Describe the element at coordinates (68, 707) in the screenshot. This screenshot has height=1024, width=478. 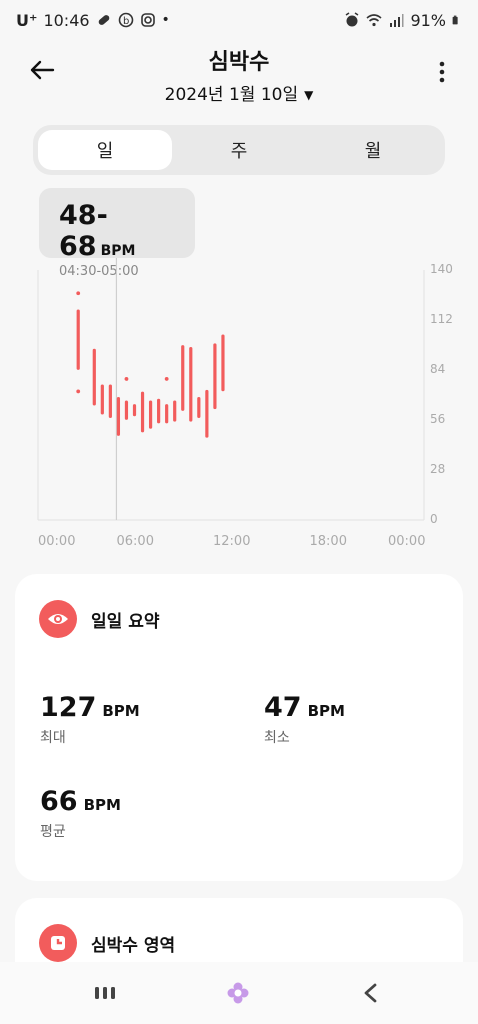
I see `max-value: 127` at that location.